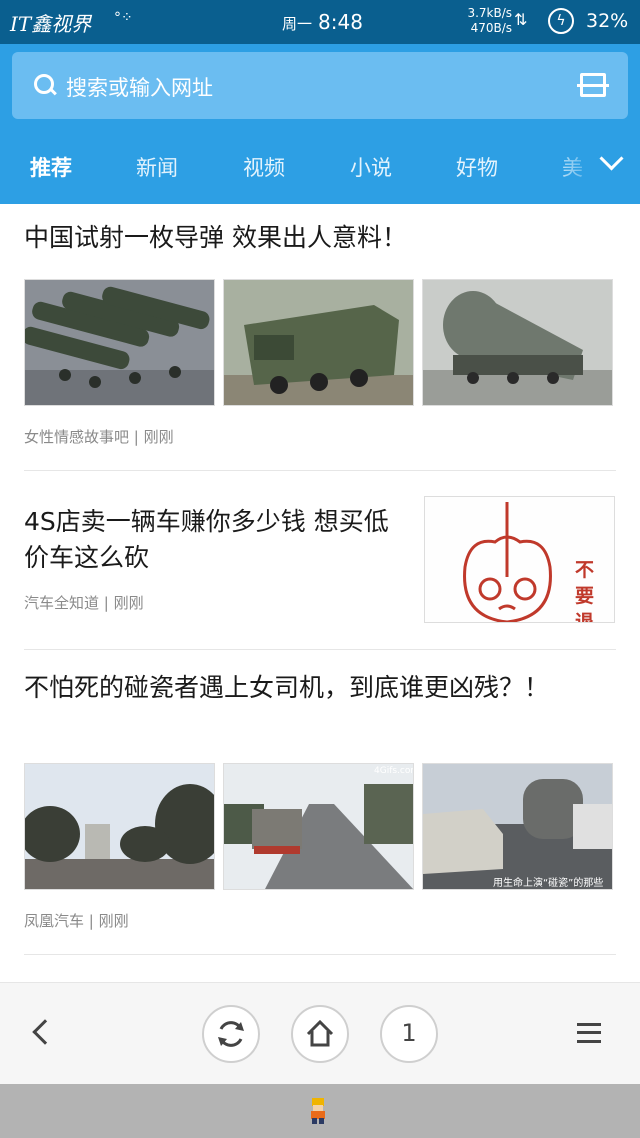 The image size is (640, 1138). I want to click on notification-dots-icon: °⁘, so click(123, 18).